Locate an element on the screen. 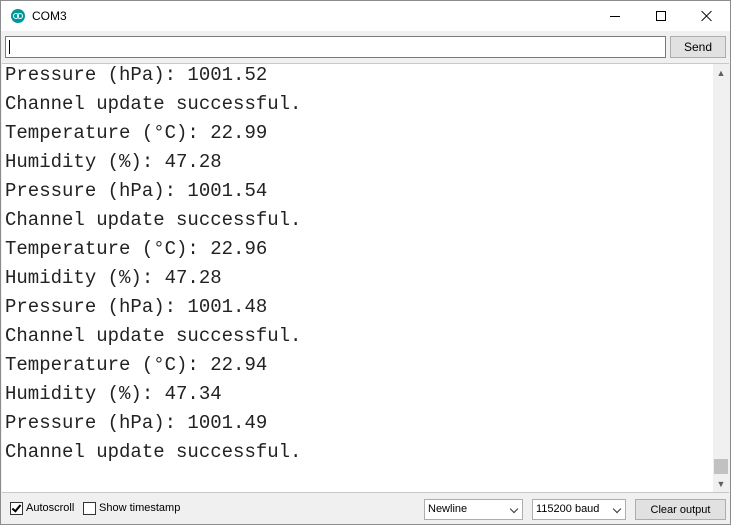 This screenshot has width=731, height=525. minimize-button is located at coordinates (615, 16).